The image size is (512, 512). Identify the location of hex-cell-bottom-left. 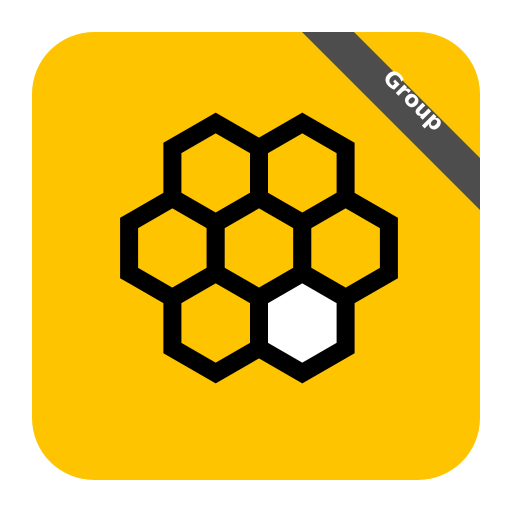
(215, 323).